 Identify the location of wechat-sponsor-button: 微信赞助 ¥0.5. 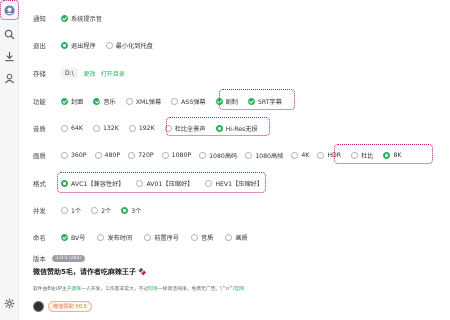
(70, 306).